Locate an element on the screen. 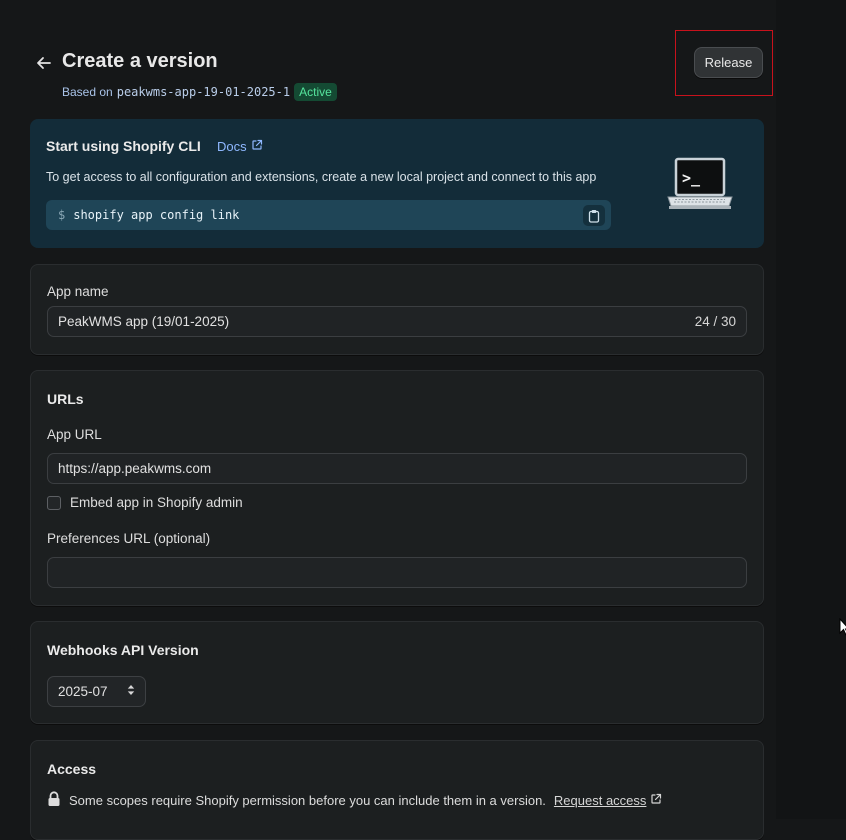 This screenshot has width=846, height=840. based-on-row: Based on peakwms-app-19-01-2025-1 Active is located at coordinates (199, 92).